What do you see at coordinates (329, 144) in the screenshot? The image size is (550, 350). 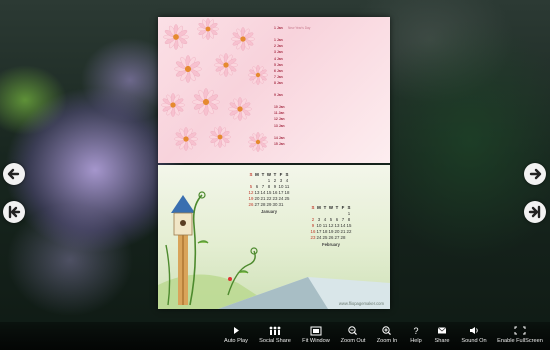 I see `schedule-row: 15 Jan` at bounding box center [329, 144].